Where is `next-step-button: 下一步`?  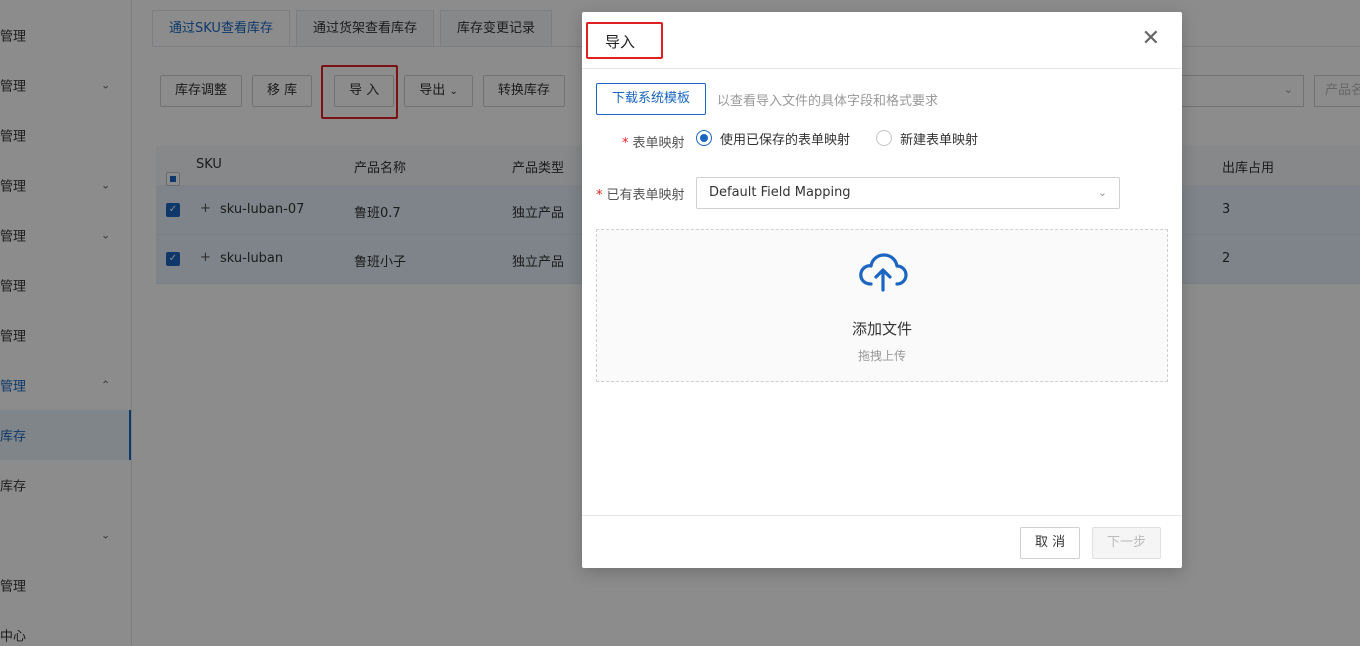
next-step-button: 下一步 is located at coordinates (1127, 543).